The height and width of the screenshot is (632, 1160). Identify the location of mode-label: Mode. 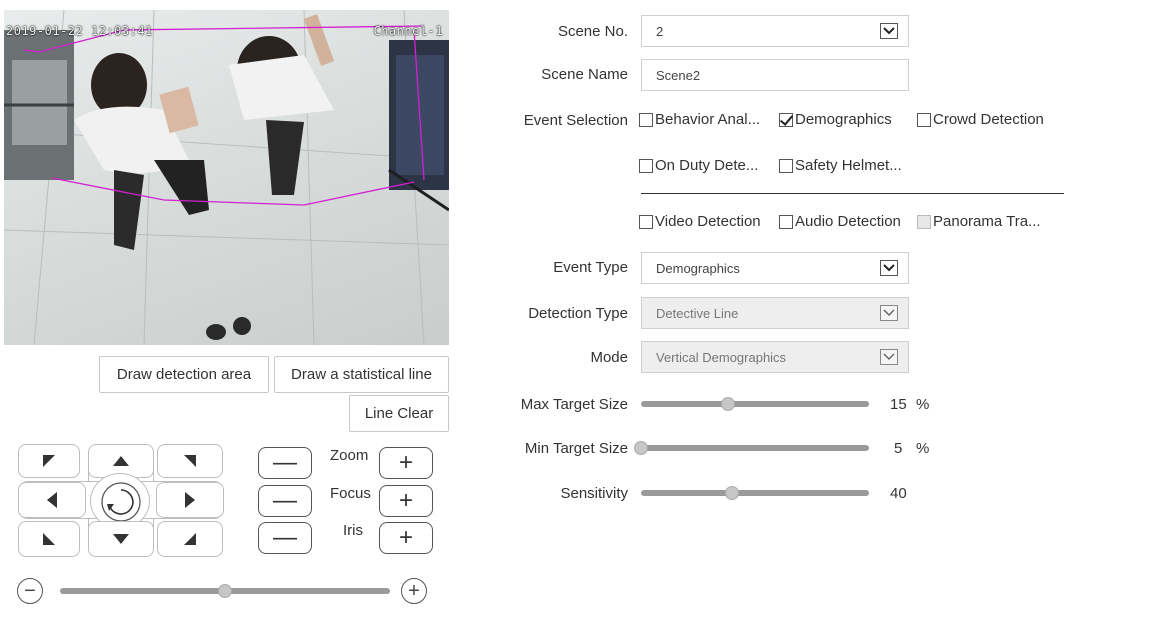
(609, 357).